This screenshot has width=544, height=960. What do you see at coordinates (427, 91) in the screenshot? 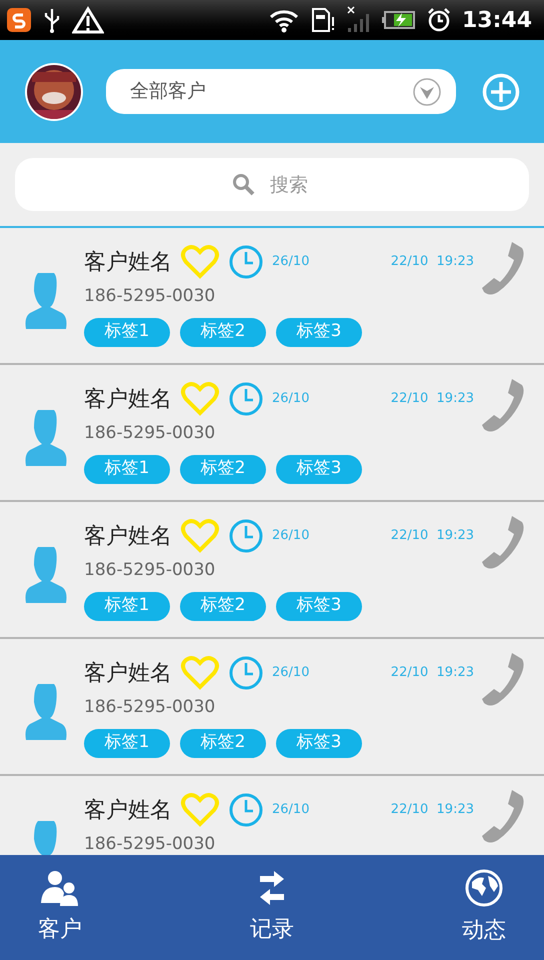
I see `chevron-down-icon` at bounding box center [427, 91].